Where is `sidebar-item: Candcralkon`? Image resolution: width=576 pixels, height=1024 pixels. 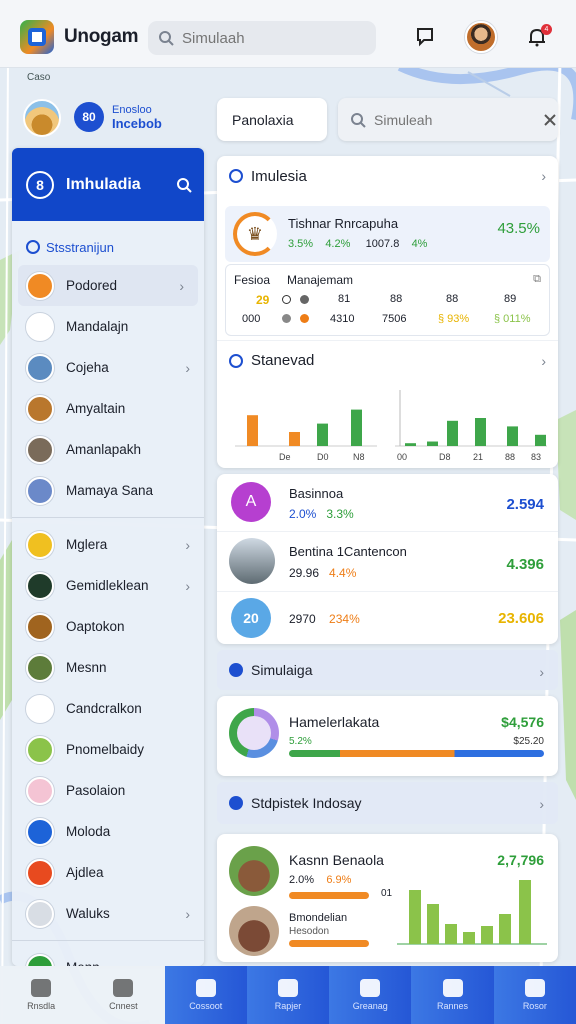 sidebar-item: Candcralkon is located at coordinates (108, 708).